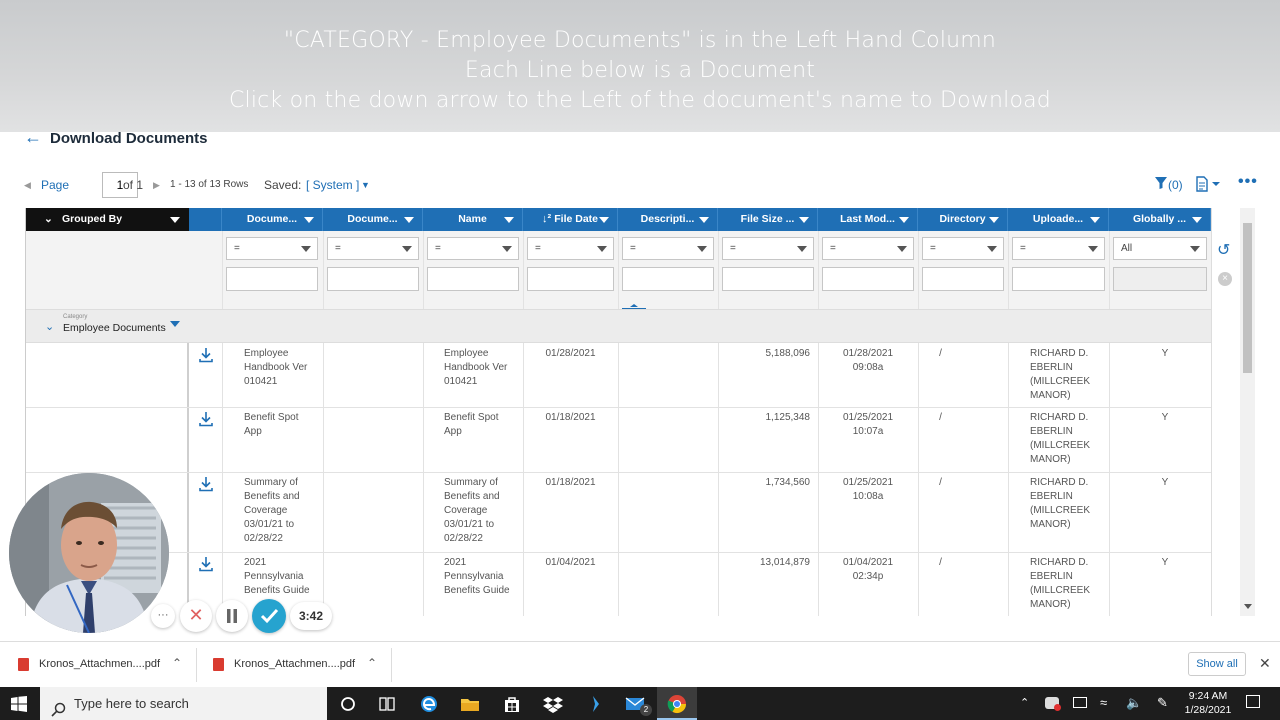 The height and width of the screenshot is (720, 1280). What do you see at coordinates (1024, 702) in the screenshot?
I see `show-hidden-icons: ⌃` at bounding box center [1024, 702].